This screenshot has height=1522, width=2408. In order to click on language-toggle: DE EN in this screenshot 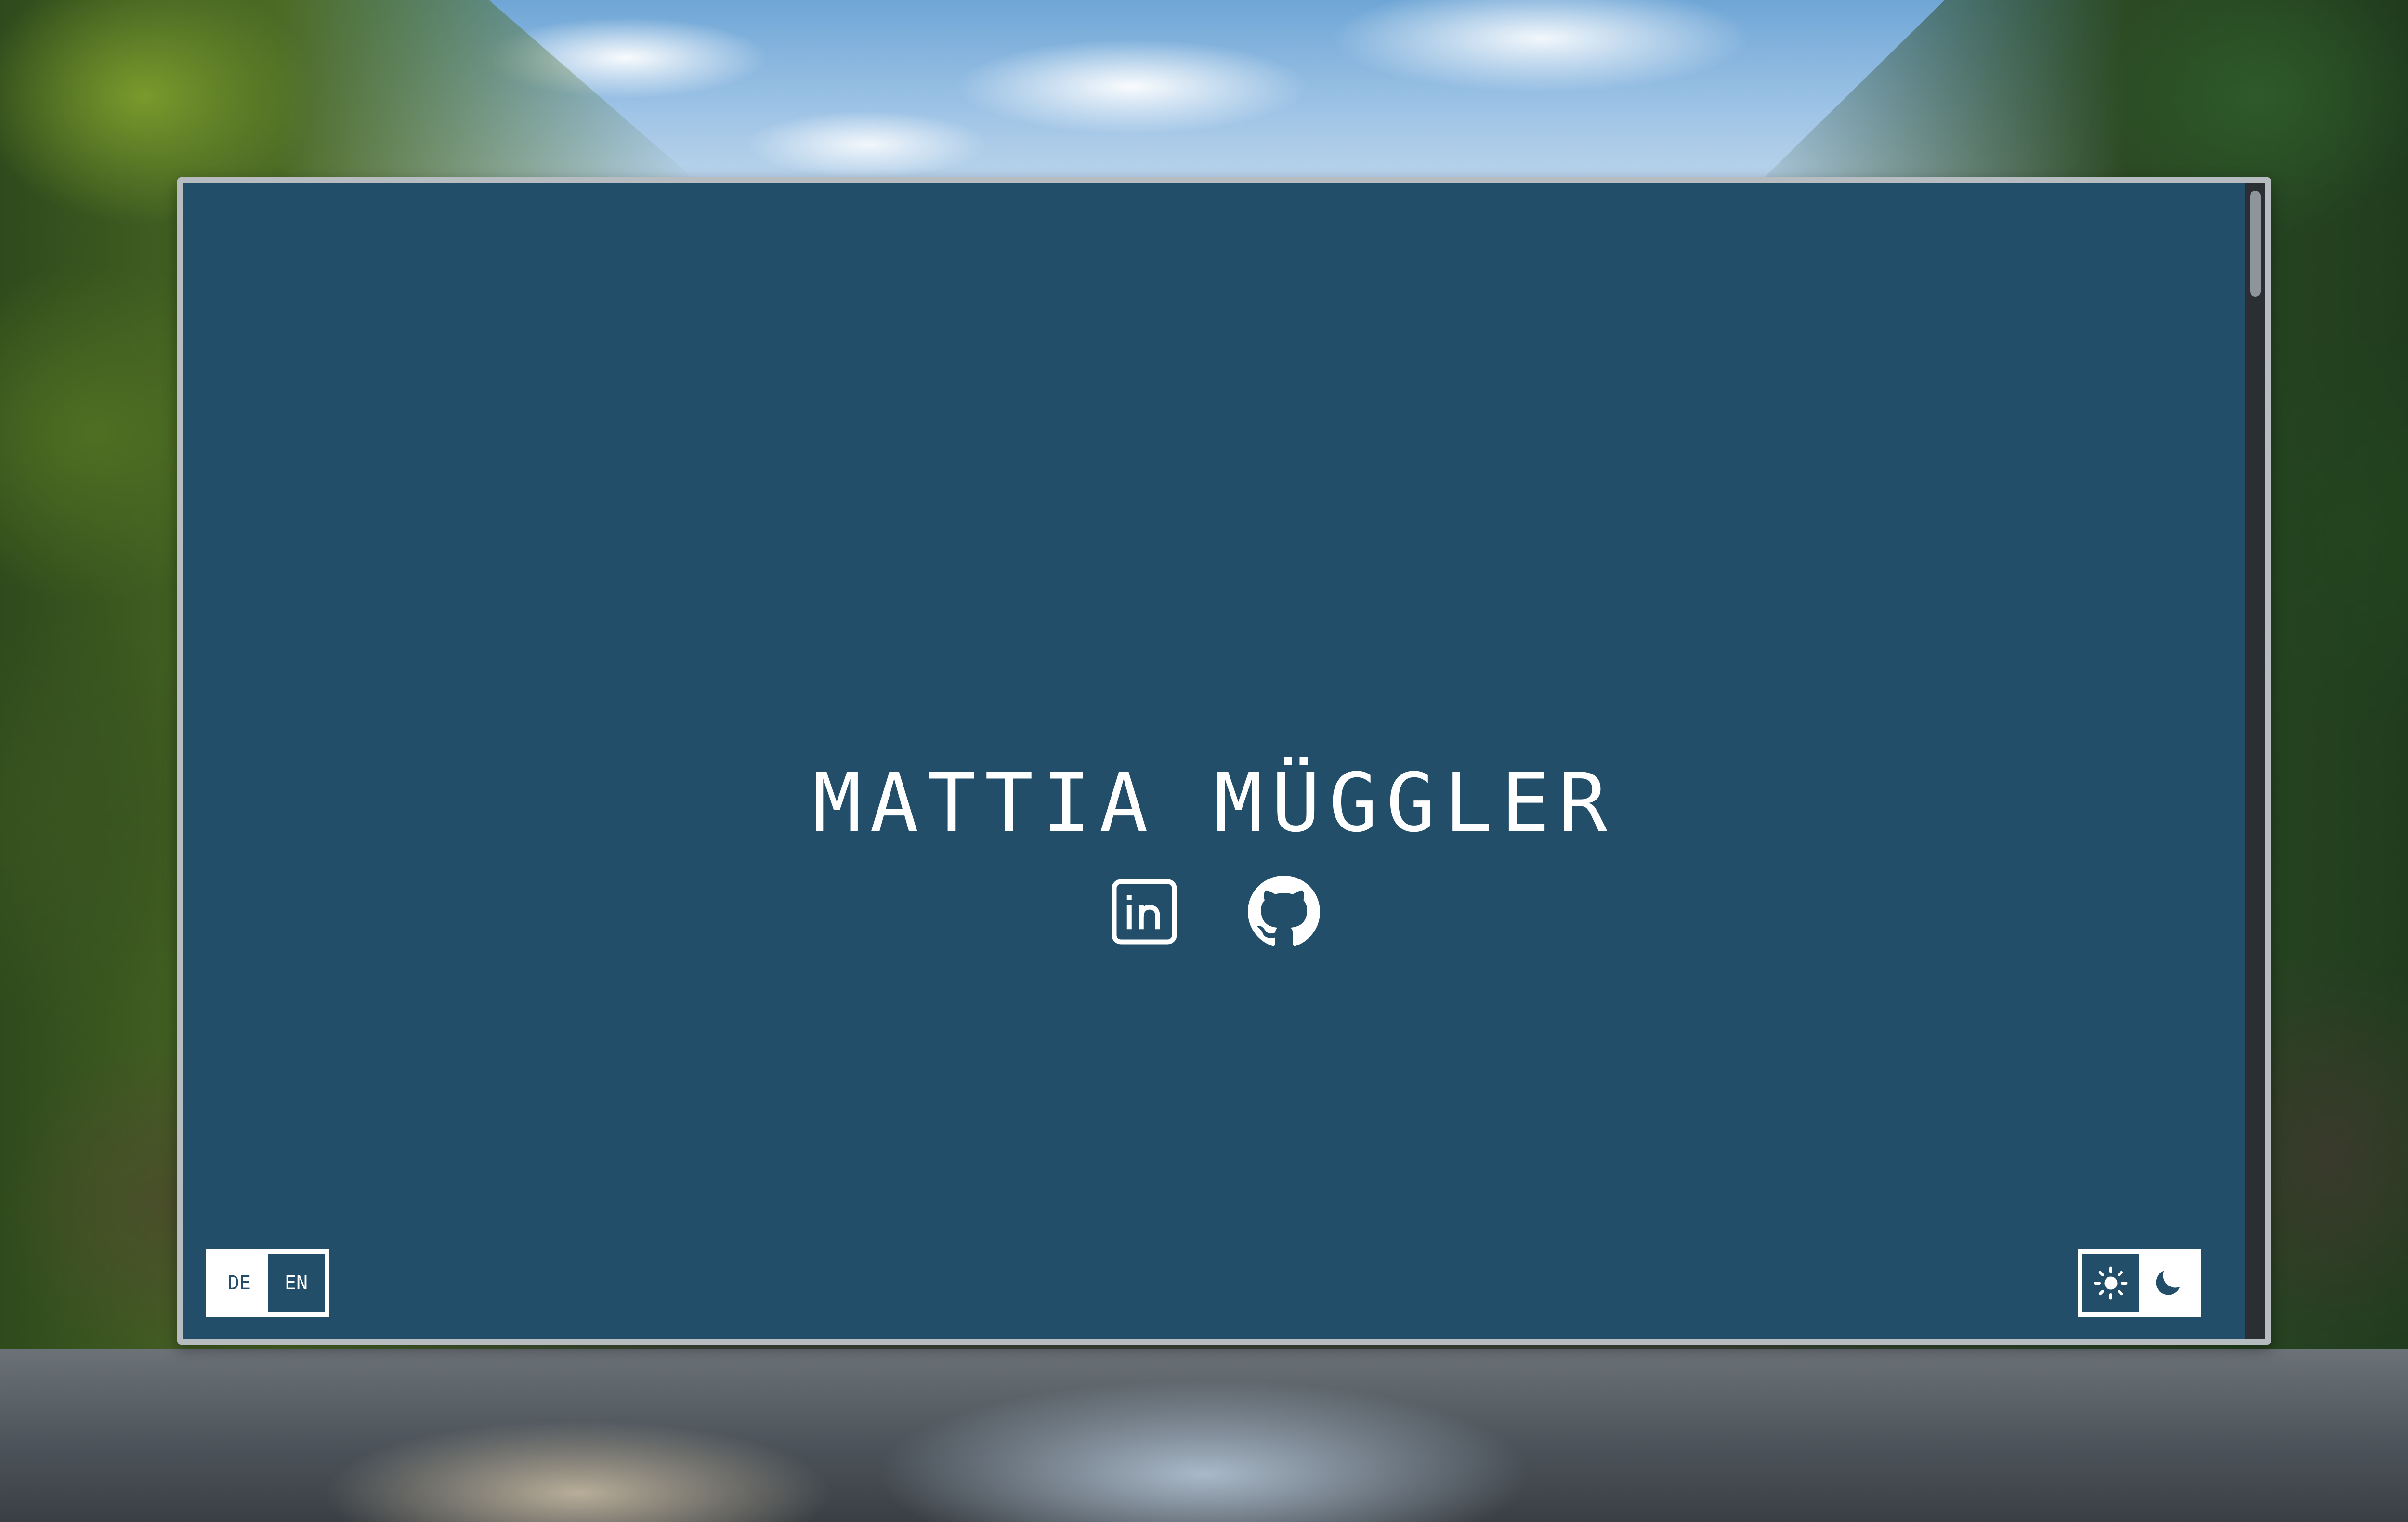, I will do `click(267, 1283)`.